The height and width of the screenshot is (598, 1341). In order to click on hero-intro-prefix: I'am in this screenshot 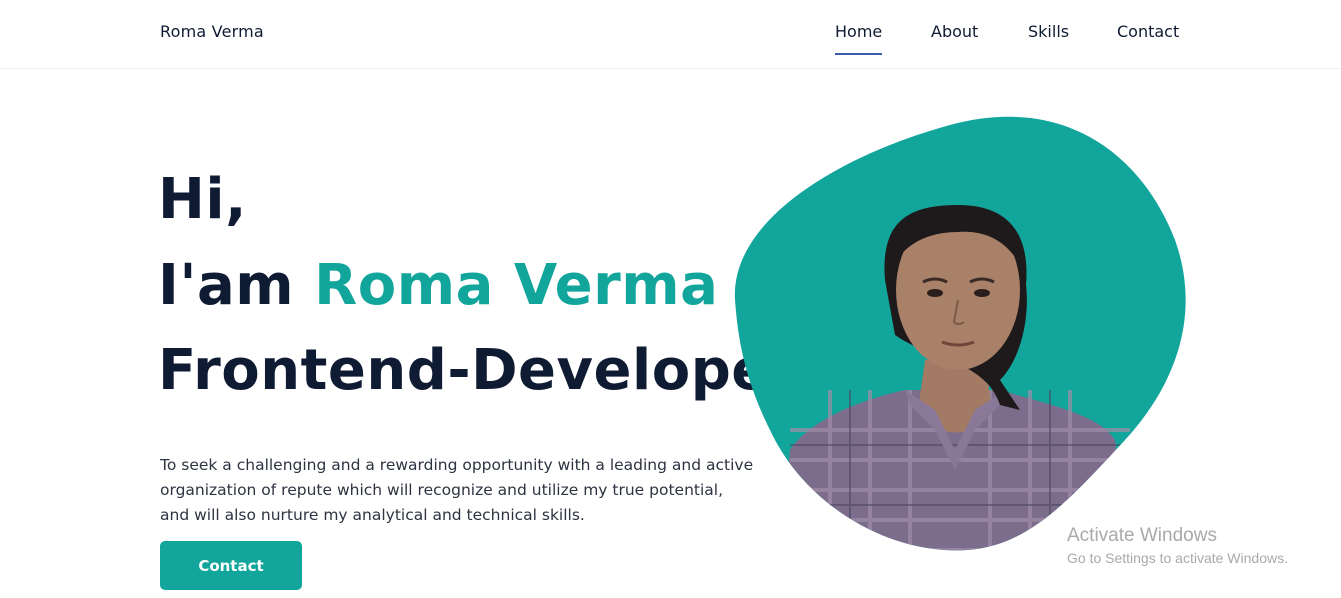, I will do `click(226, 285)`.